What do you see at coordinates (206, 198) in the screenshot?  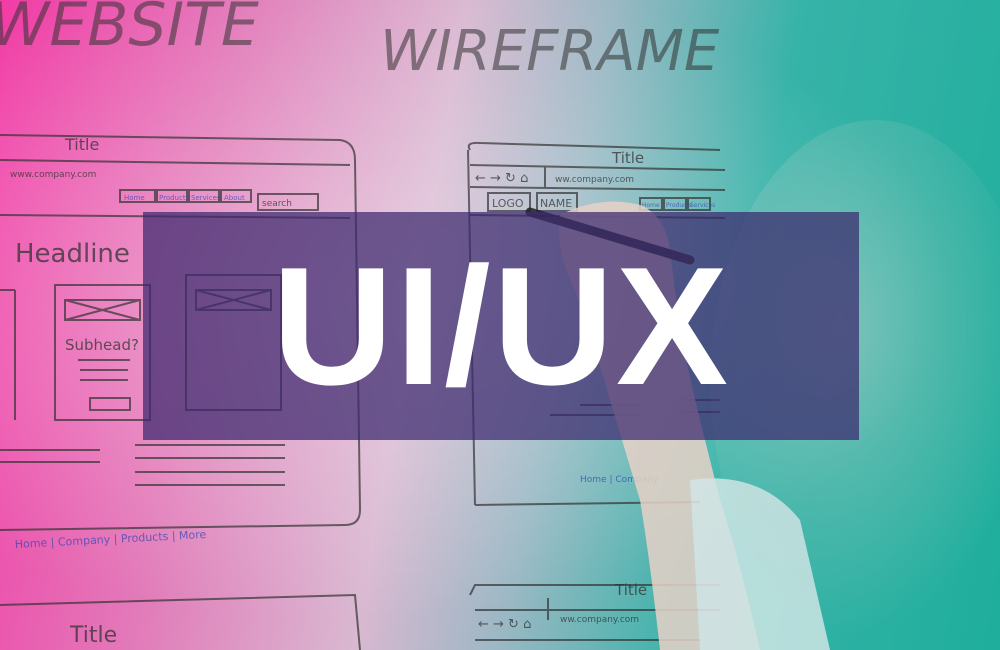 I see `wf1-nav-2: Services` at bounding box center [206, 198].